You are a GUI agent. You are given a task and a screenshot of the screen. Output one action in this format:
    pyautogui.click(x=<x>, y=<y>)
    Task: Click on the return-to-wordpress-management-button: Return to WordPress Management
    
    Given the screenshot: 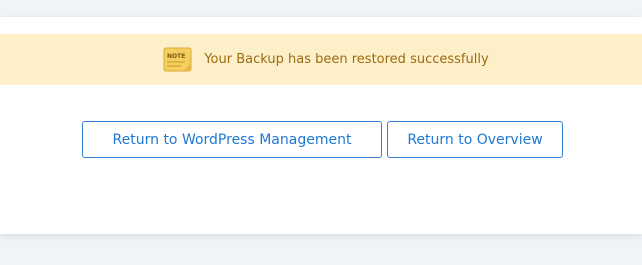 What is the action you would take?
    pyautogui.click(x=232, y=139)
    